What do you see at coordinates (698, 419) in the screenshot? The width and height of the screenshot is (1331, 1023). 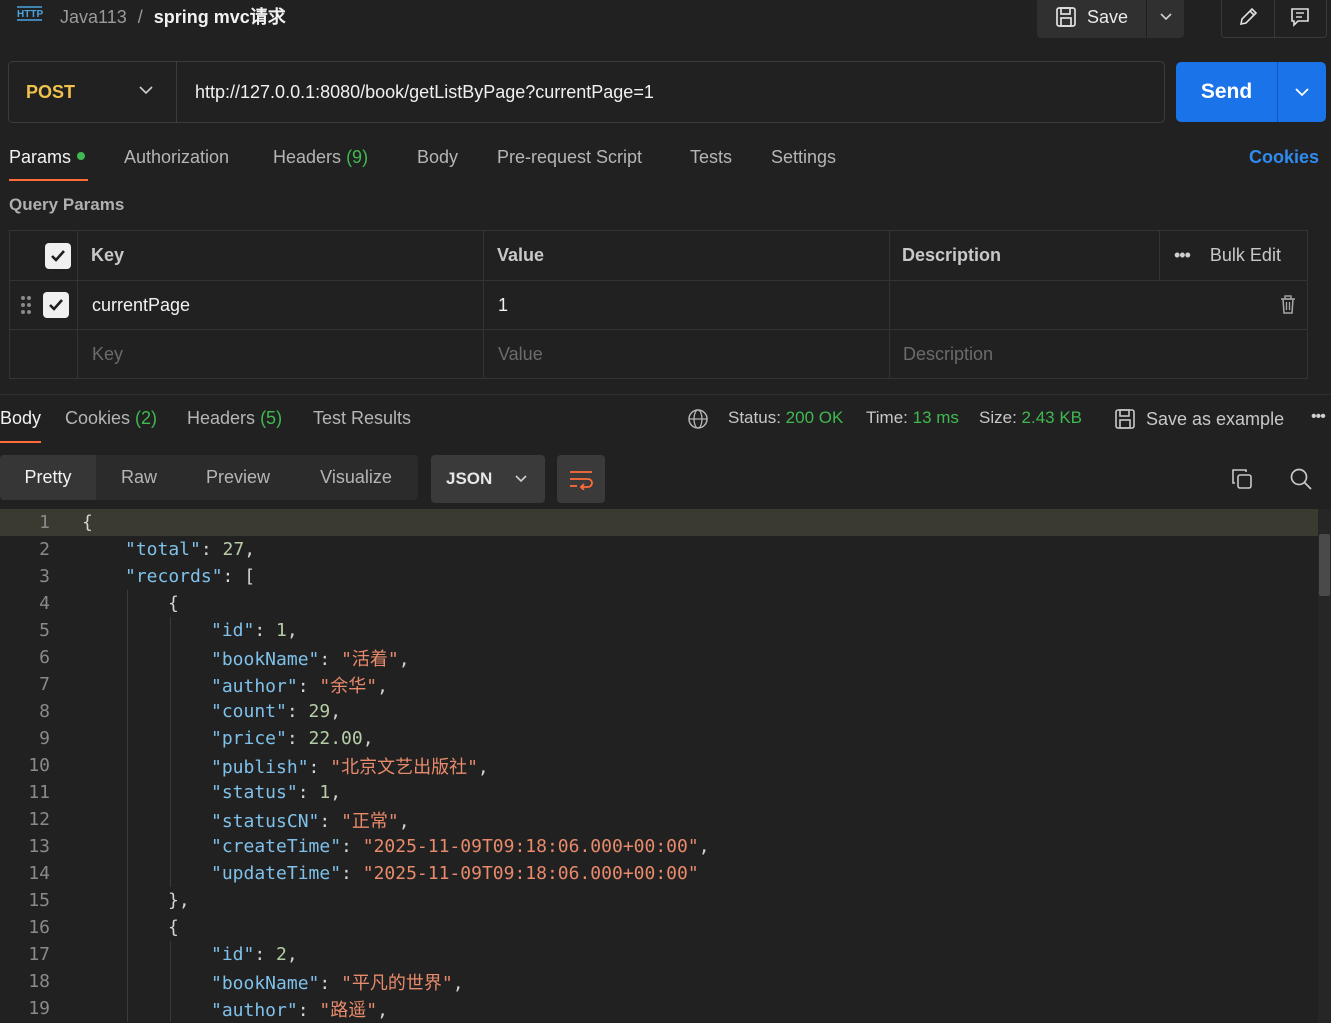 I see `globe-icon` at bounding box center [698, 419].